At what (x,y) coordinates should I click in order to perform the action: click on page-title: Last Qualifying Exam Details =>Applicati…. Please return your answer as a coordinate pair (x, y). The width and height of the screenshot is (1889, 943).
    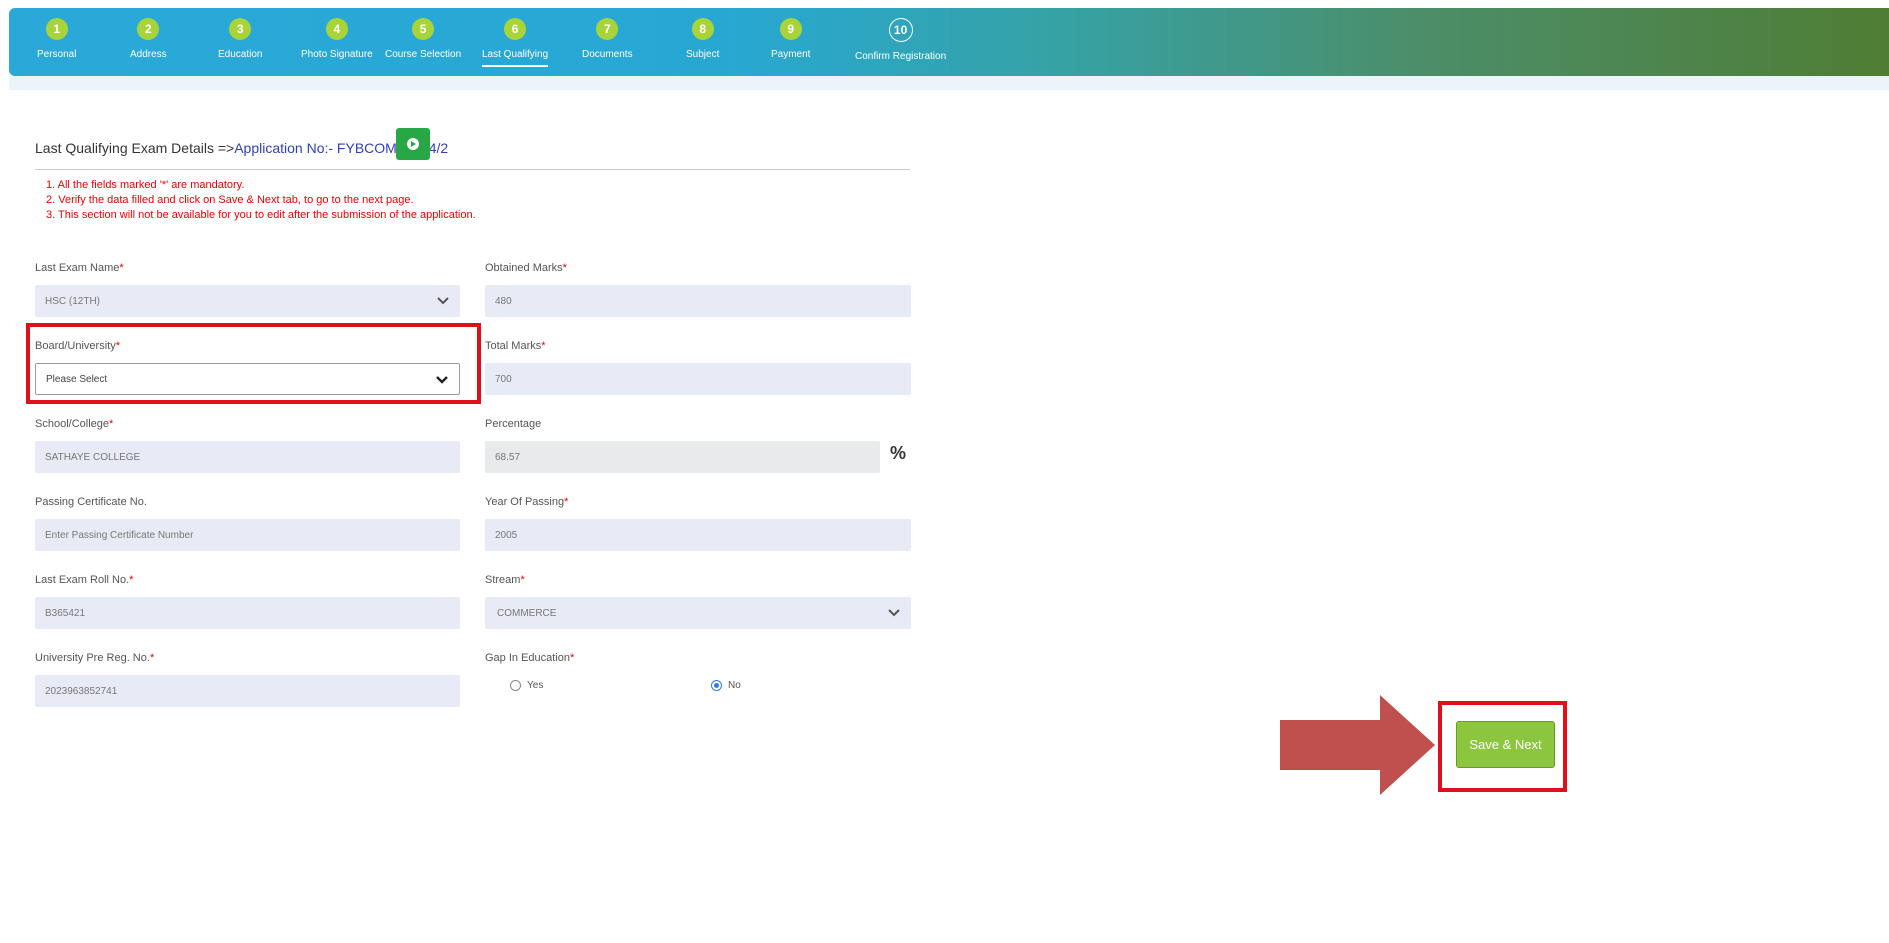
    Looking at the image, I should click on (241, 148).